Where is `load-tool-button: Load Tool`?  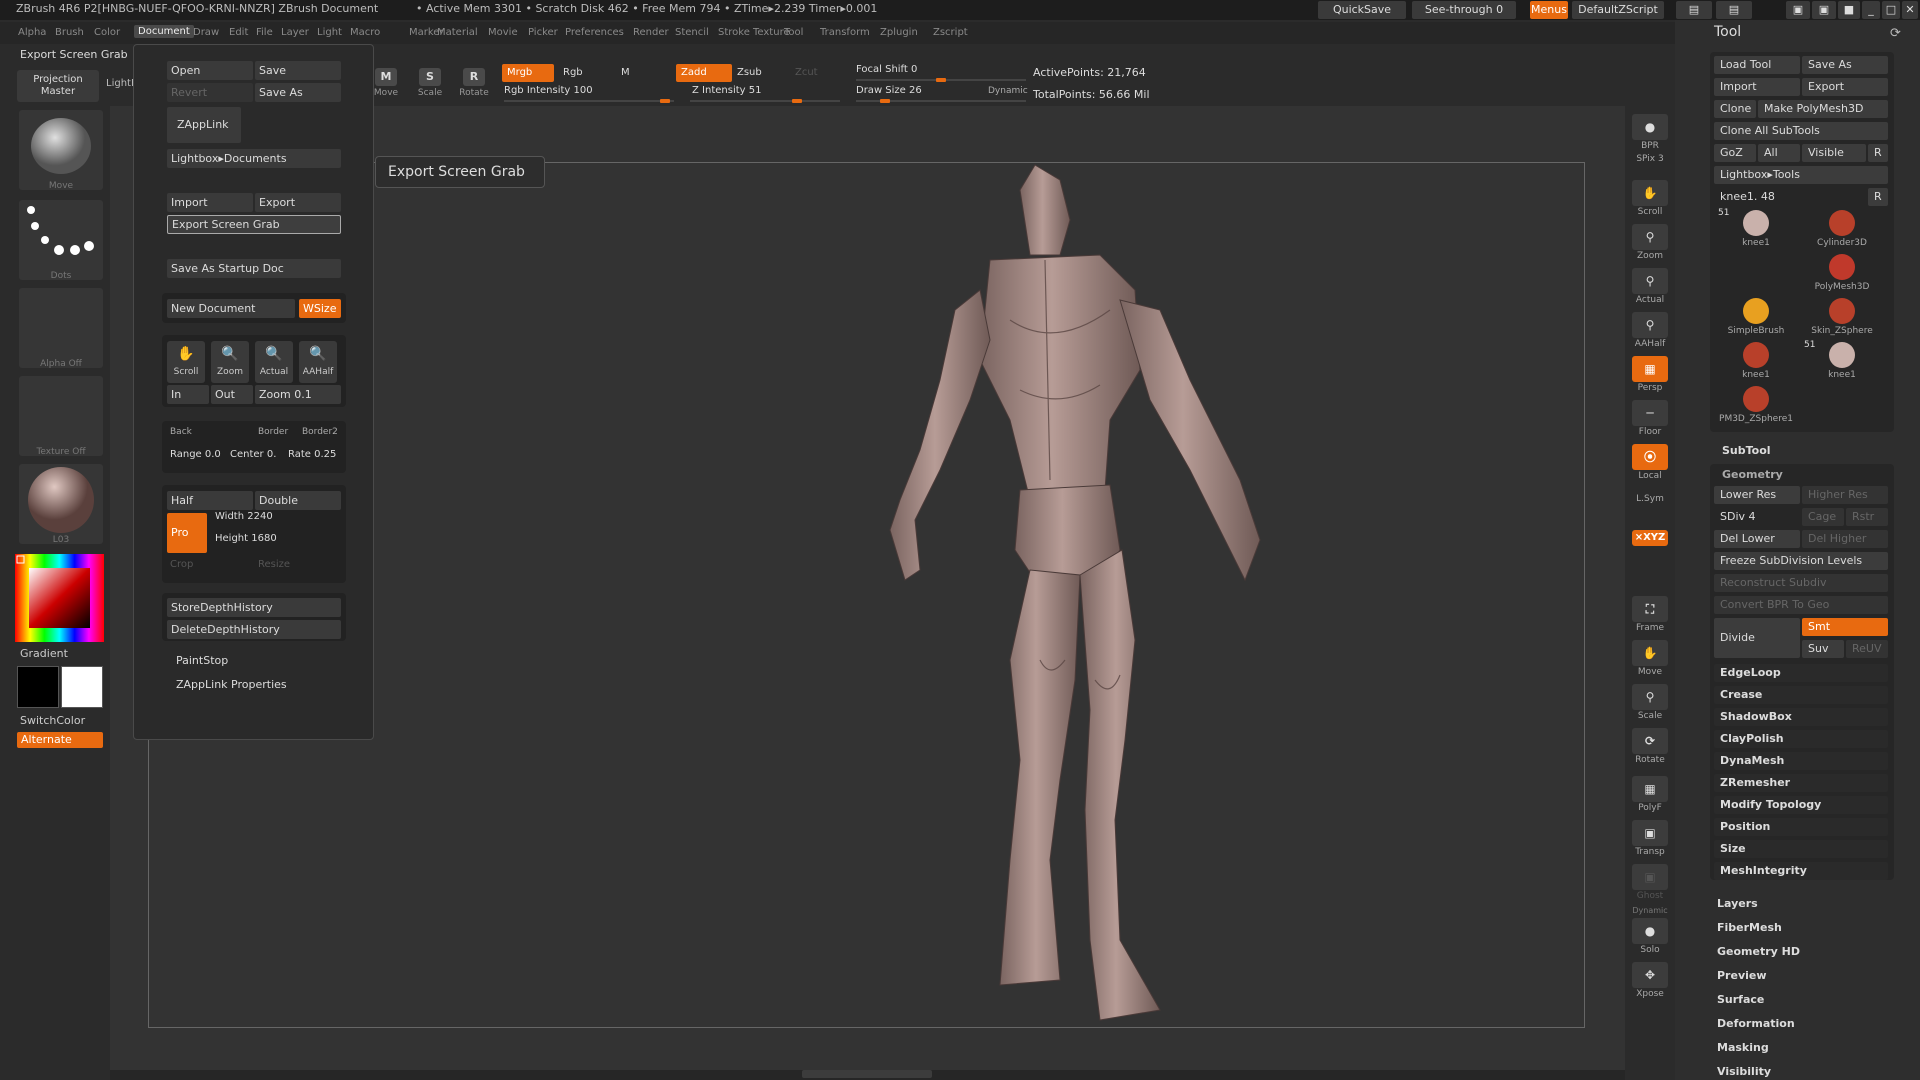
load-tool-button: Load Tool is located at coordinates (1757, 65).